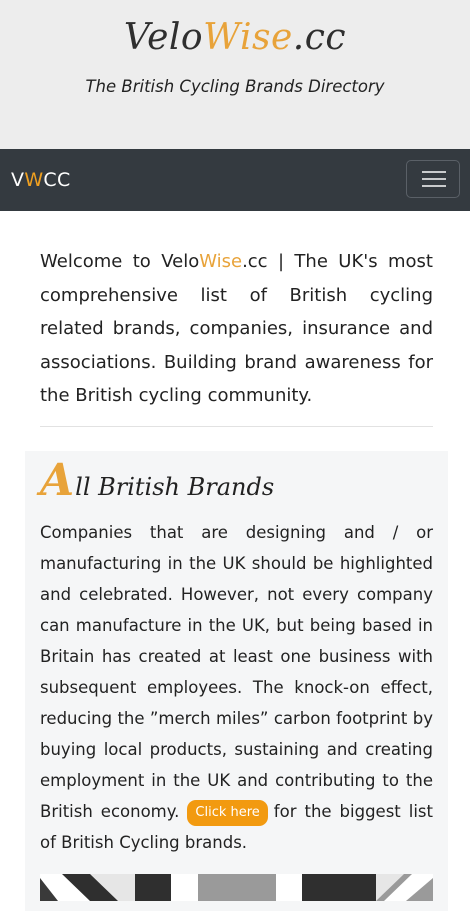 The width and height of the screenshot is (470, 911). I want to click on flag-graphic, so click(236, 887).